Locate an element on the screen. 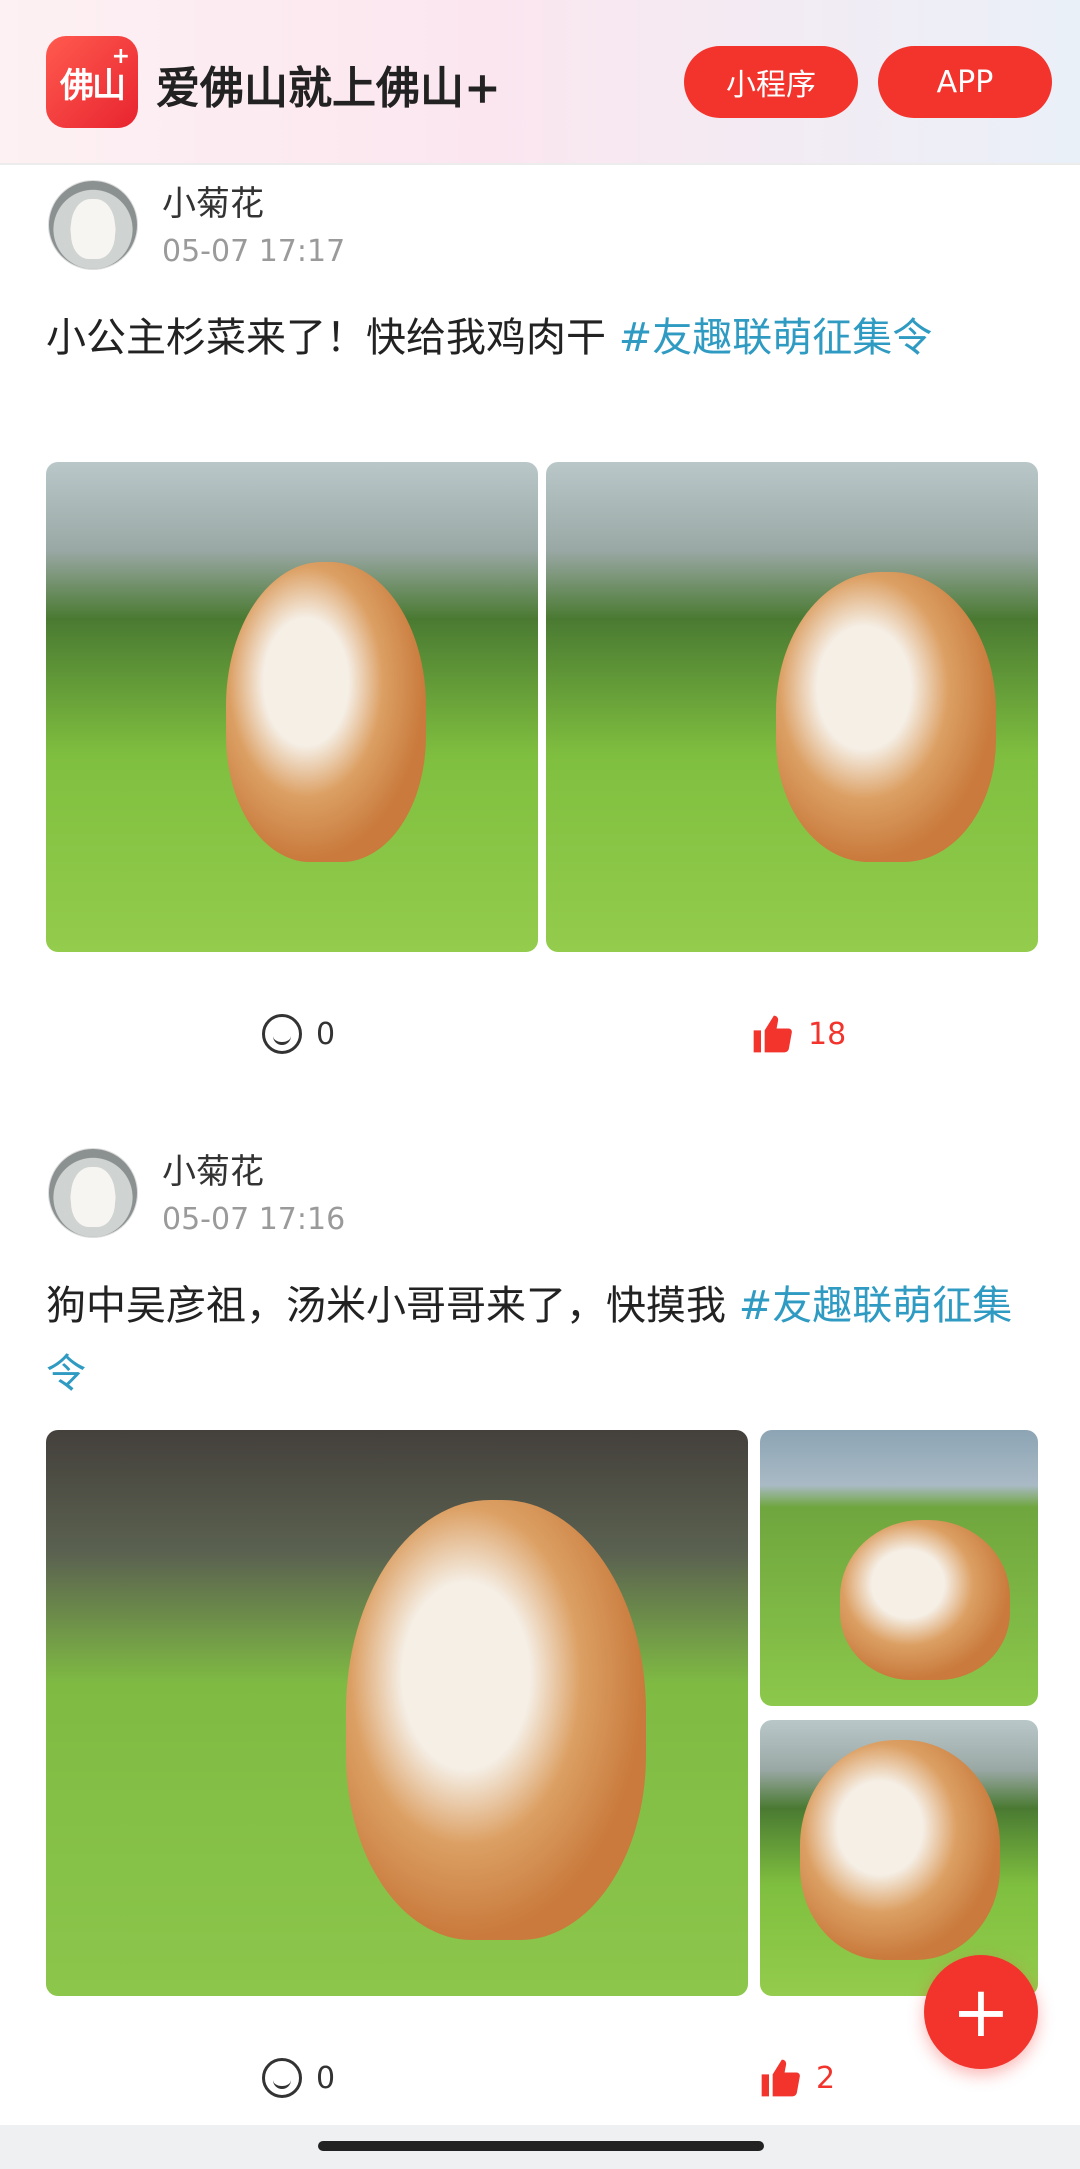  post-actions: 0 2 is located at coordinates (540, 2078).